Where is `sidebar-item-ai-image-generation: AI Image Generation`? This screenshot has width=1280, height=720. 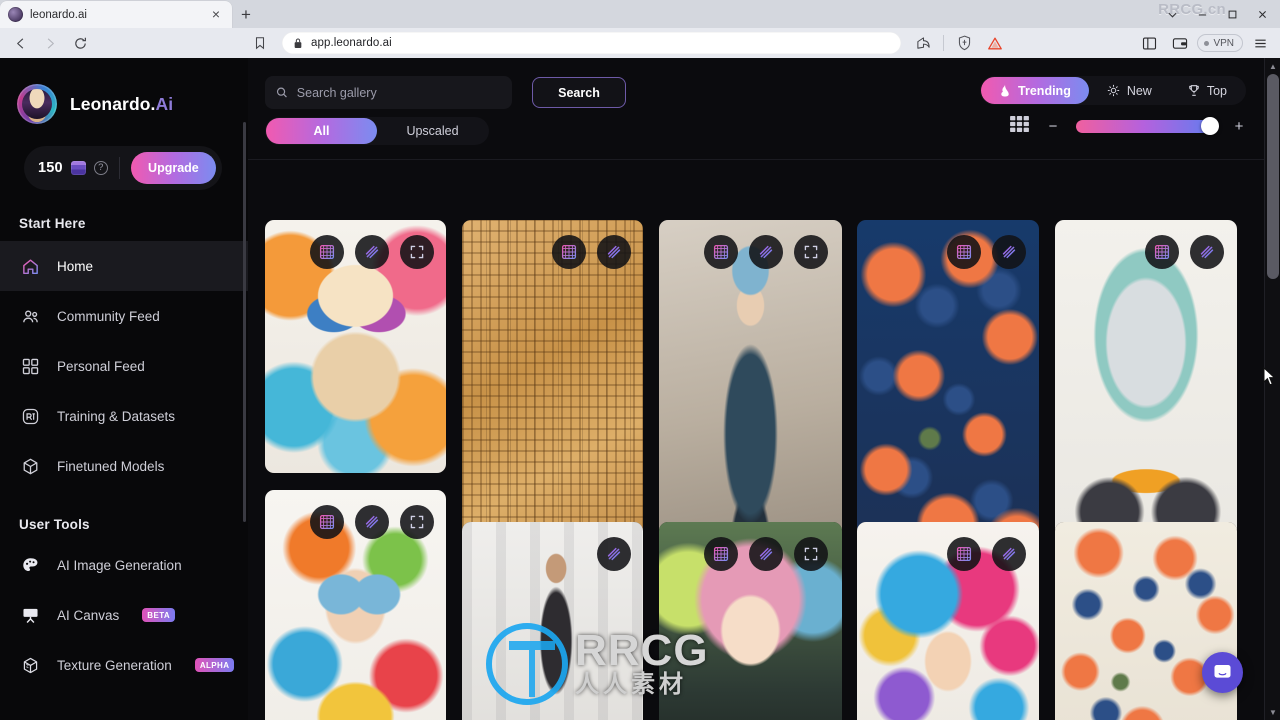 sidebar-item-ai-image-generation: AI Image Generation is located at coordinates (124, 565).